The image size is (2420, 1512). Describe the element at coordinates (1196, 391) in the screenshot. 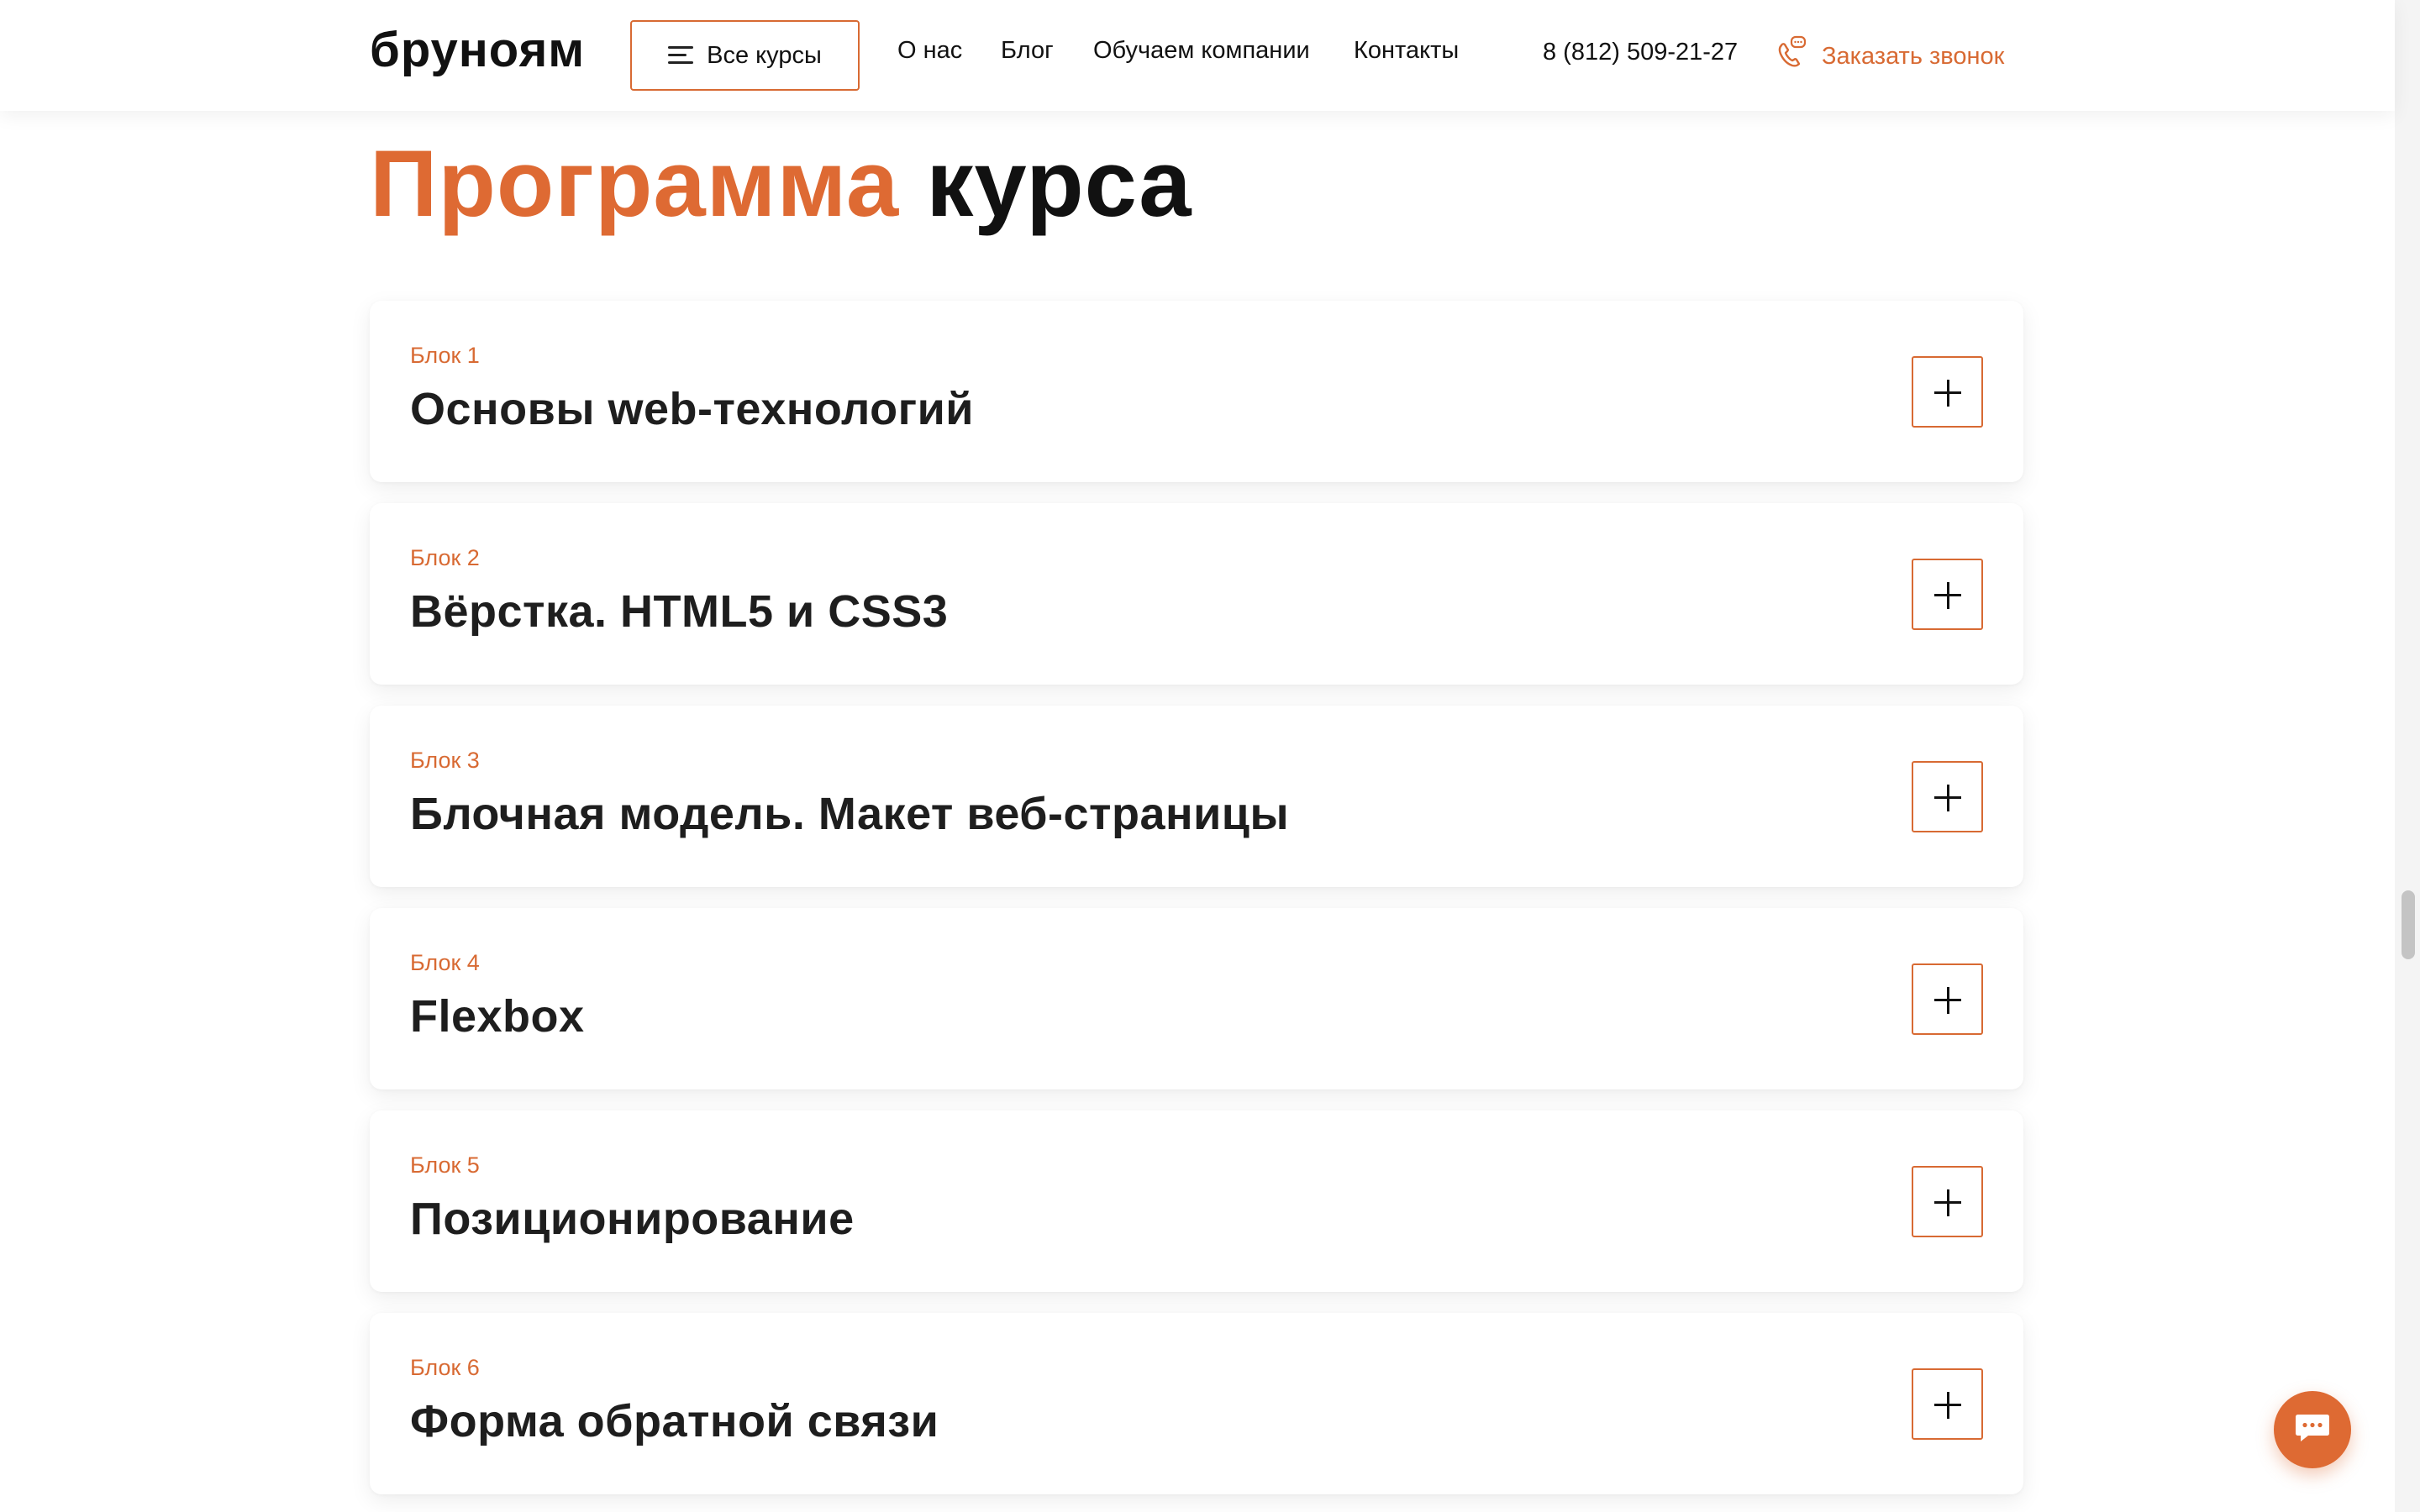

I see `accordion-item: Блок 1 Основы web-технологий` at that location.